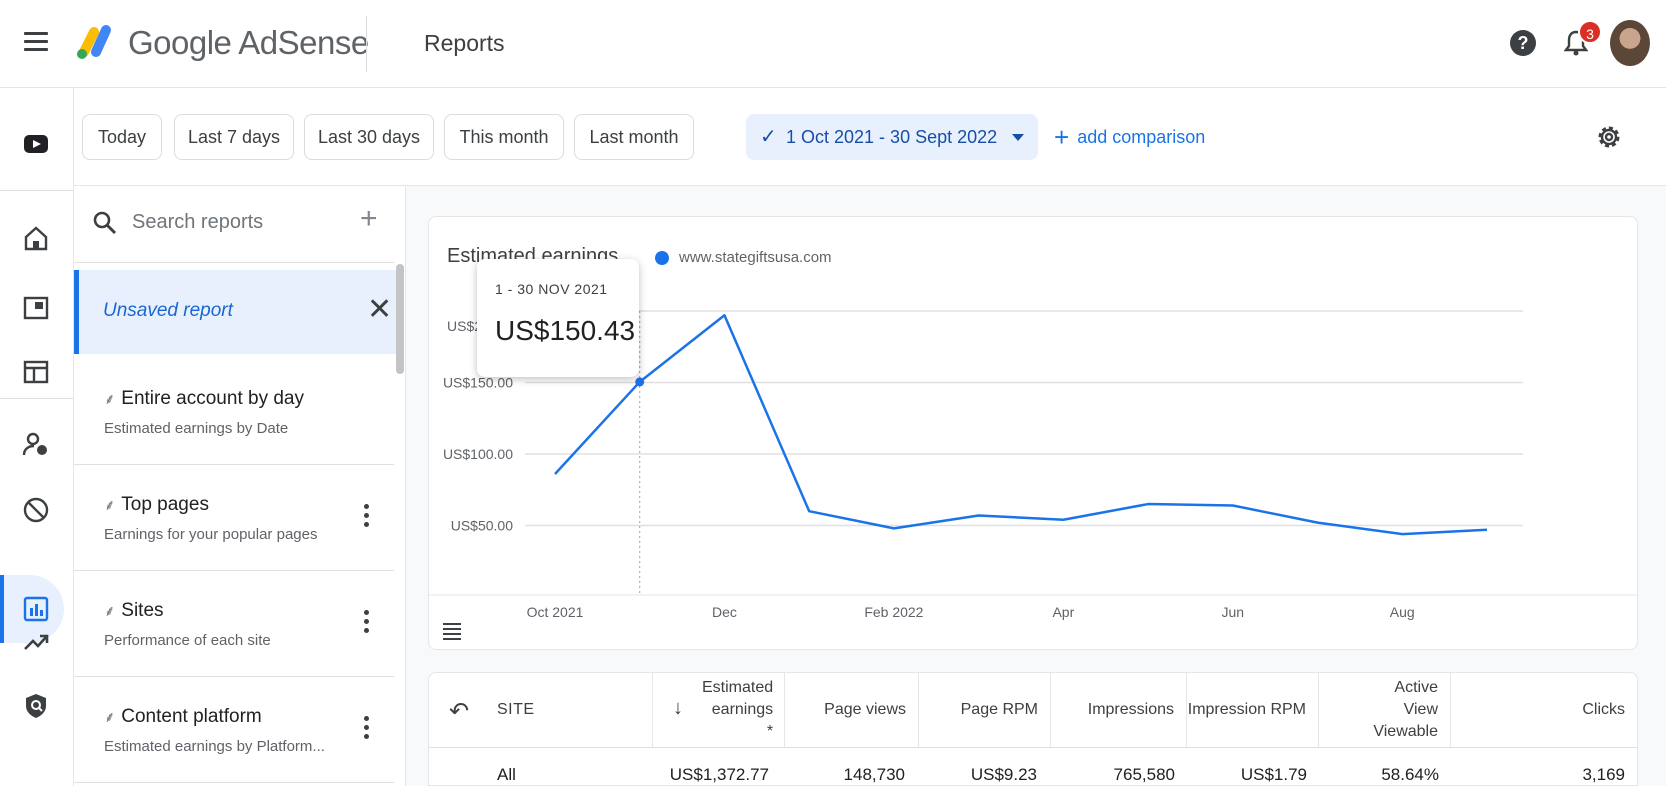  I want to click on chip-last-7-days: Last 7 days, so click(234, 137).